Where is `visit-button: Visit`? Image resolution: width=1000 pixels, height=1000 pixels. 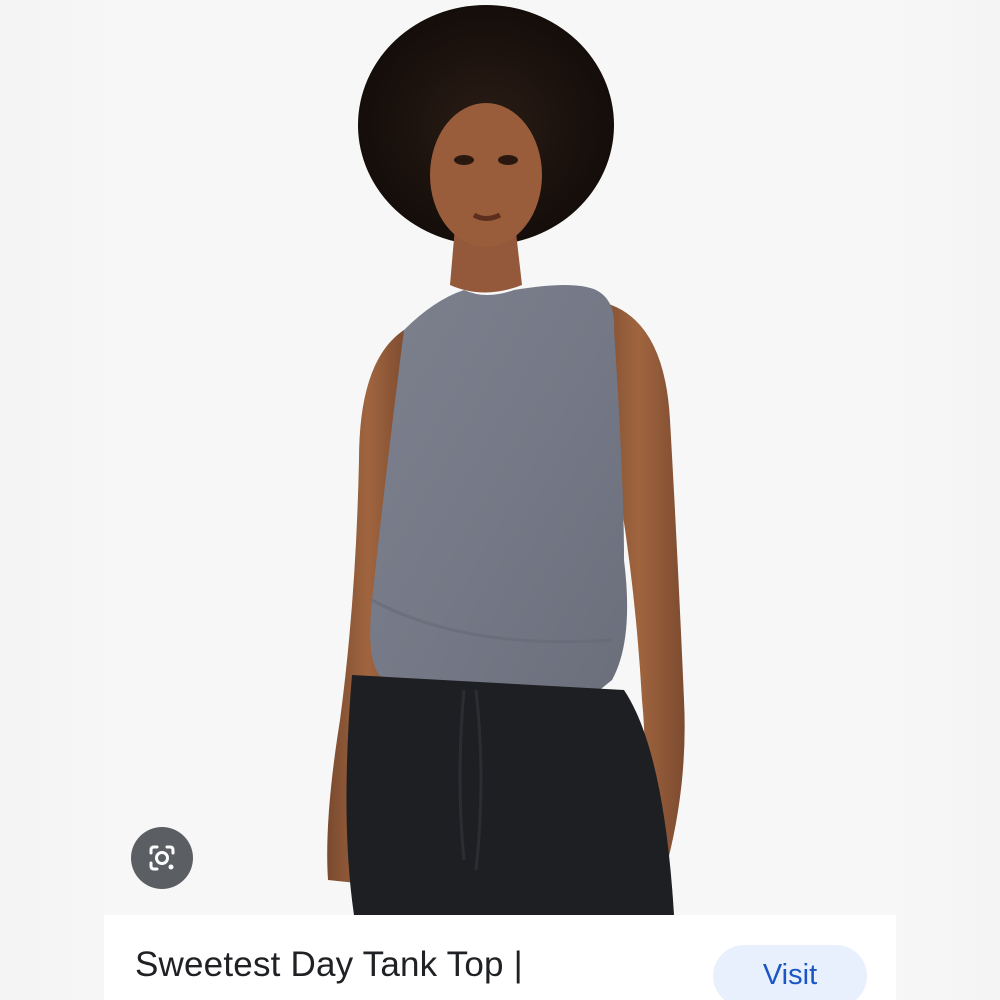 visit-button: Visit is located at coordinates (790, 972).